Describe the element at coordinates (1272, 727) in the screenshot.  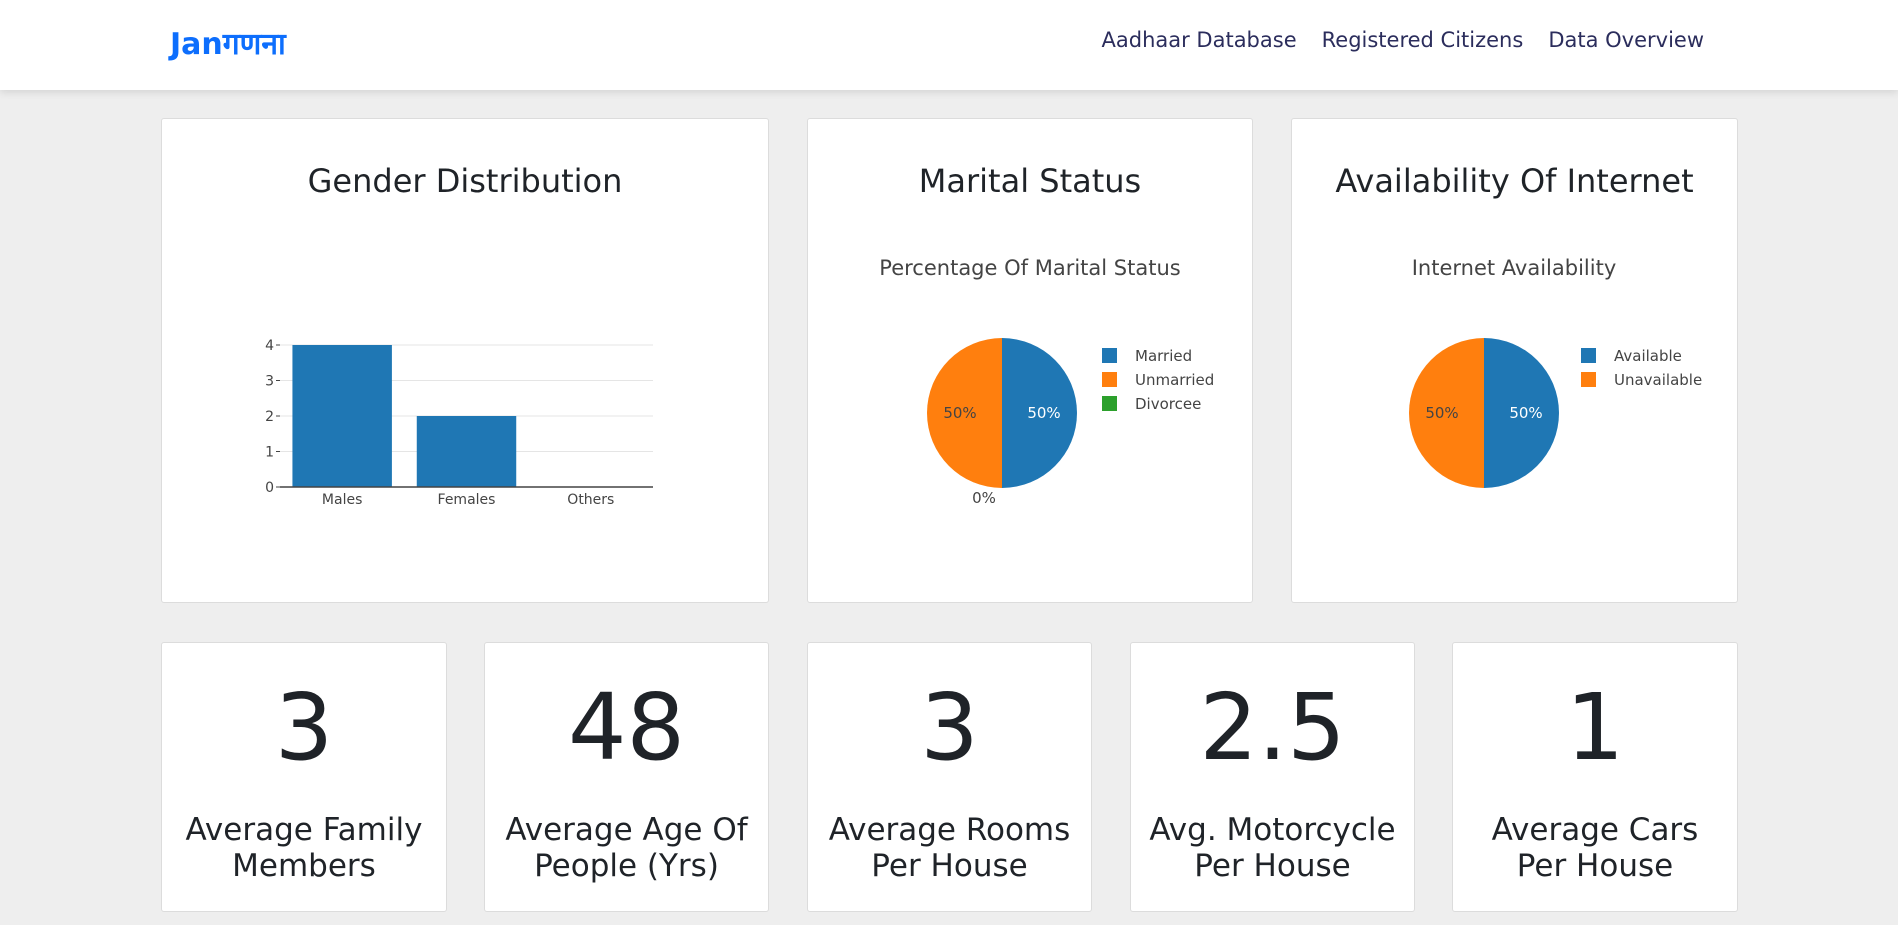
I see `stat-value-motorcycle: 2.5` at that location.